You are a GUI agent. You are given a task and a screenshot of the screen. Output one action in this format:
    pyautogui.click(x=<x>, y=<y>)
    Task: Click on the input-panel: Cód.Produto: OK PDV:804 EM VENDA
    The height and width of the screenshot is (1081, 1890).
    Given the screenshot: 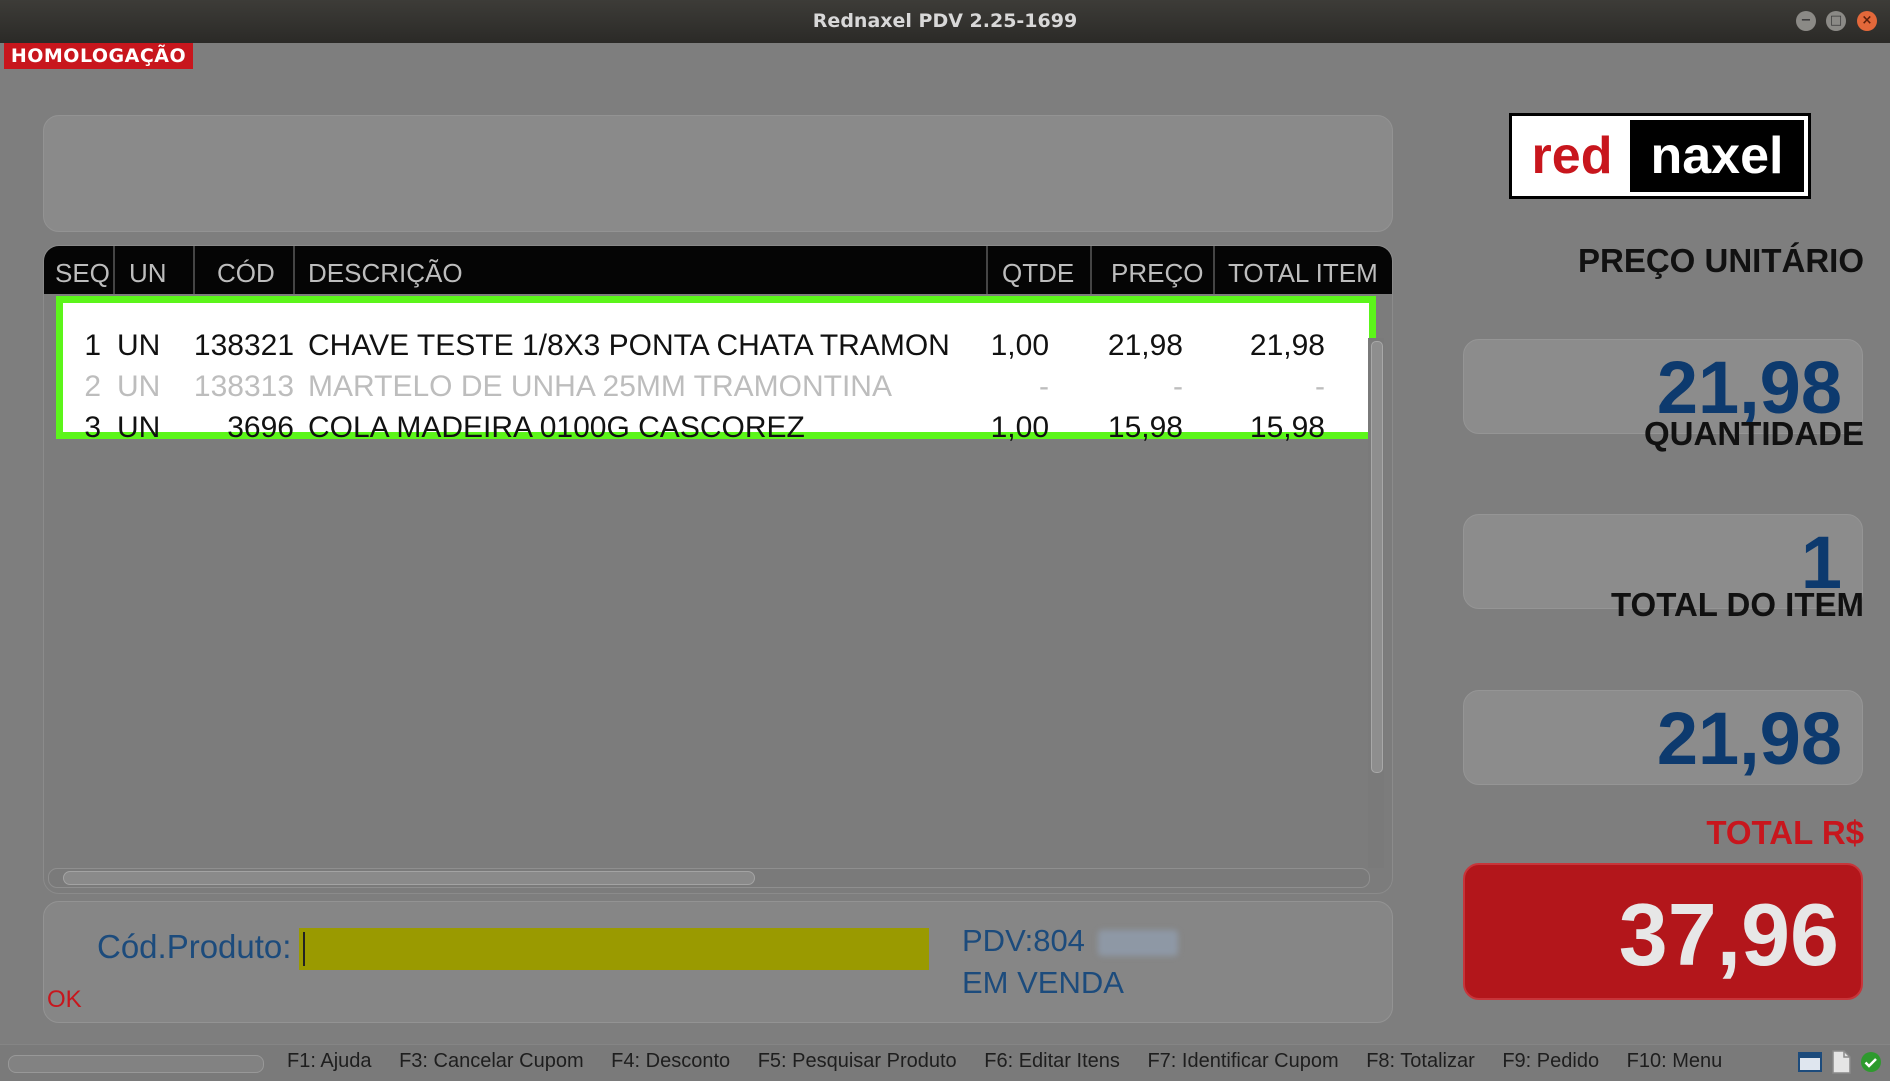 What is the action you would take?
    pyautogui.click(x=718, y=962)
    